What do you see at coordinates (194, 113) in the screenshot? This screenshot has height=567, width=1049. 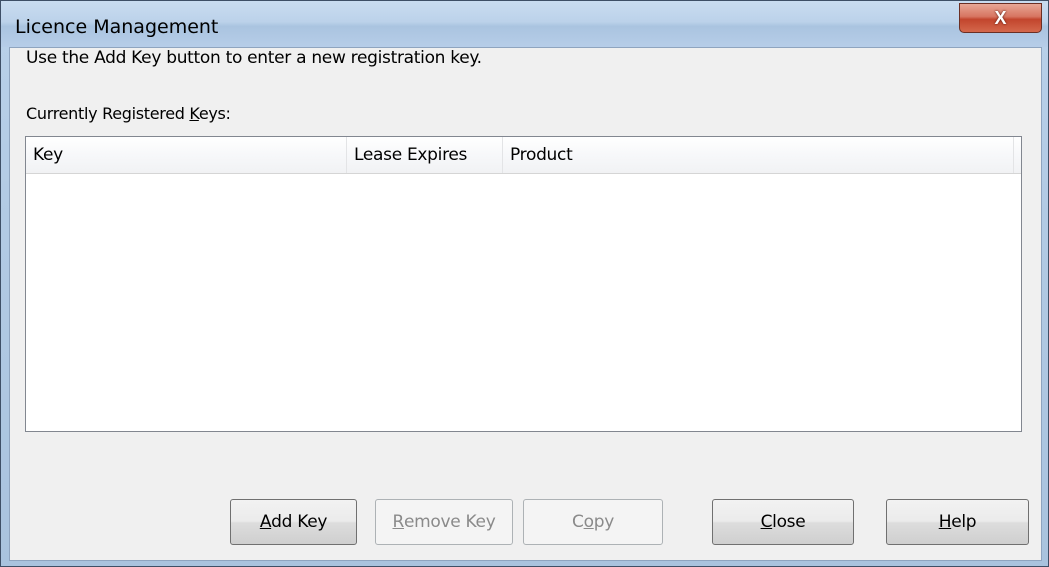 I see `keys-label-mnemonic: K` at bounding box center [194, 113].